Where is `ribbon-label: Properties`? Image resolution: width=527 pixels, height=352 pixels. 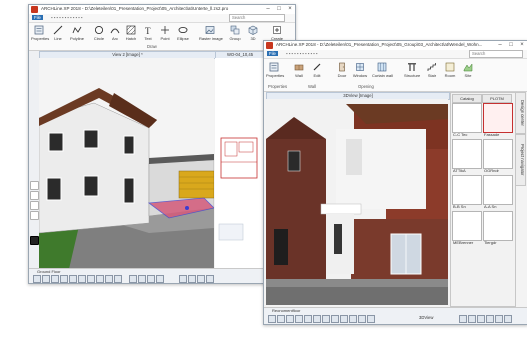 ribbon-label: Properties is located at coordinates (275, 75).